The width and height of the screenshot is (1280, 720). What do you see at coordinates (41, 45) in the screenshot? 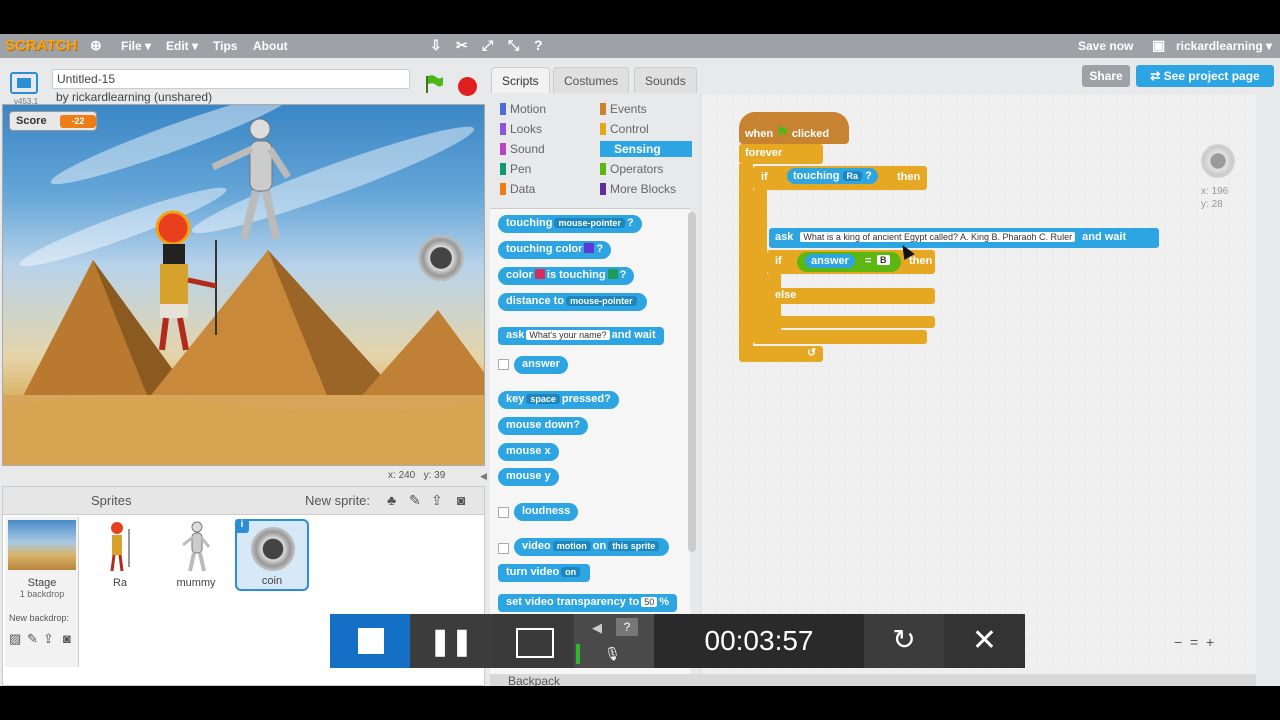
I see `scratch-logo: SCRATCH` at bounding box center [41, 45].